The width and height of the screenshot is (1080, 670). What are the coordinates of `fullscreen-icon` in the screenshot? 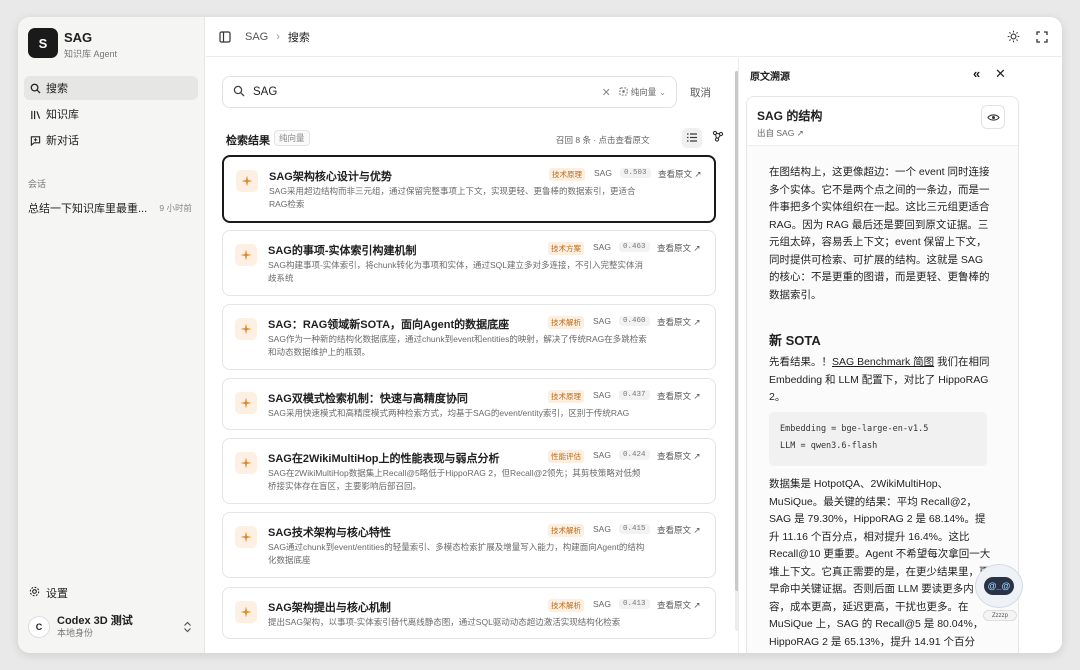 It's located at (1042, 39).